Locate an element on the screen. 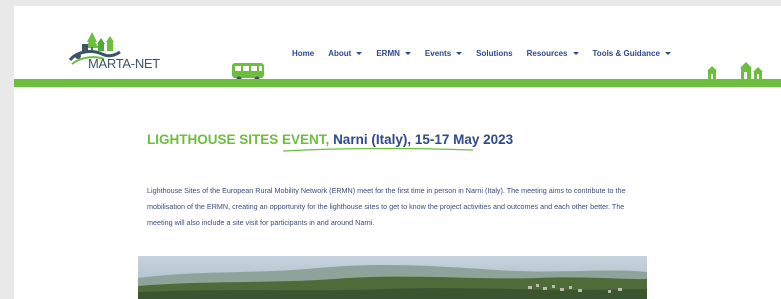 This screenshot has height=299, width=781. nav-item-about: About is located at coordinates (345, 53).